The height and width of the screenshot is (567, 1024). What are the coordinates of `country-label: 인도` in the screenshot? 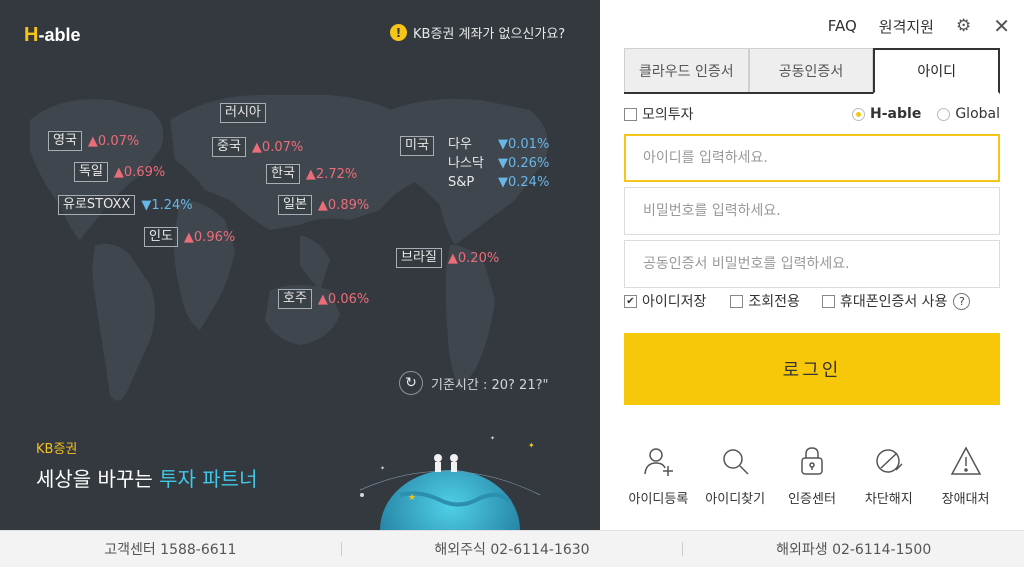 It's located at (161, 237).